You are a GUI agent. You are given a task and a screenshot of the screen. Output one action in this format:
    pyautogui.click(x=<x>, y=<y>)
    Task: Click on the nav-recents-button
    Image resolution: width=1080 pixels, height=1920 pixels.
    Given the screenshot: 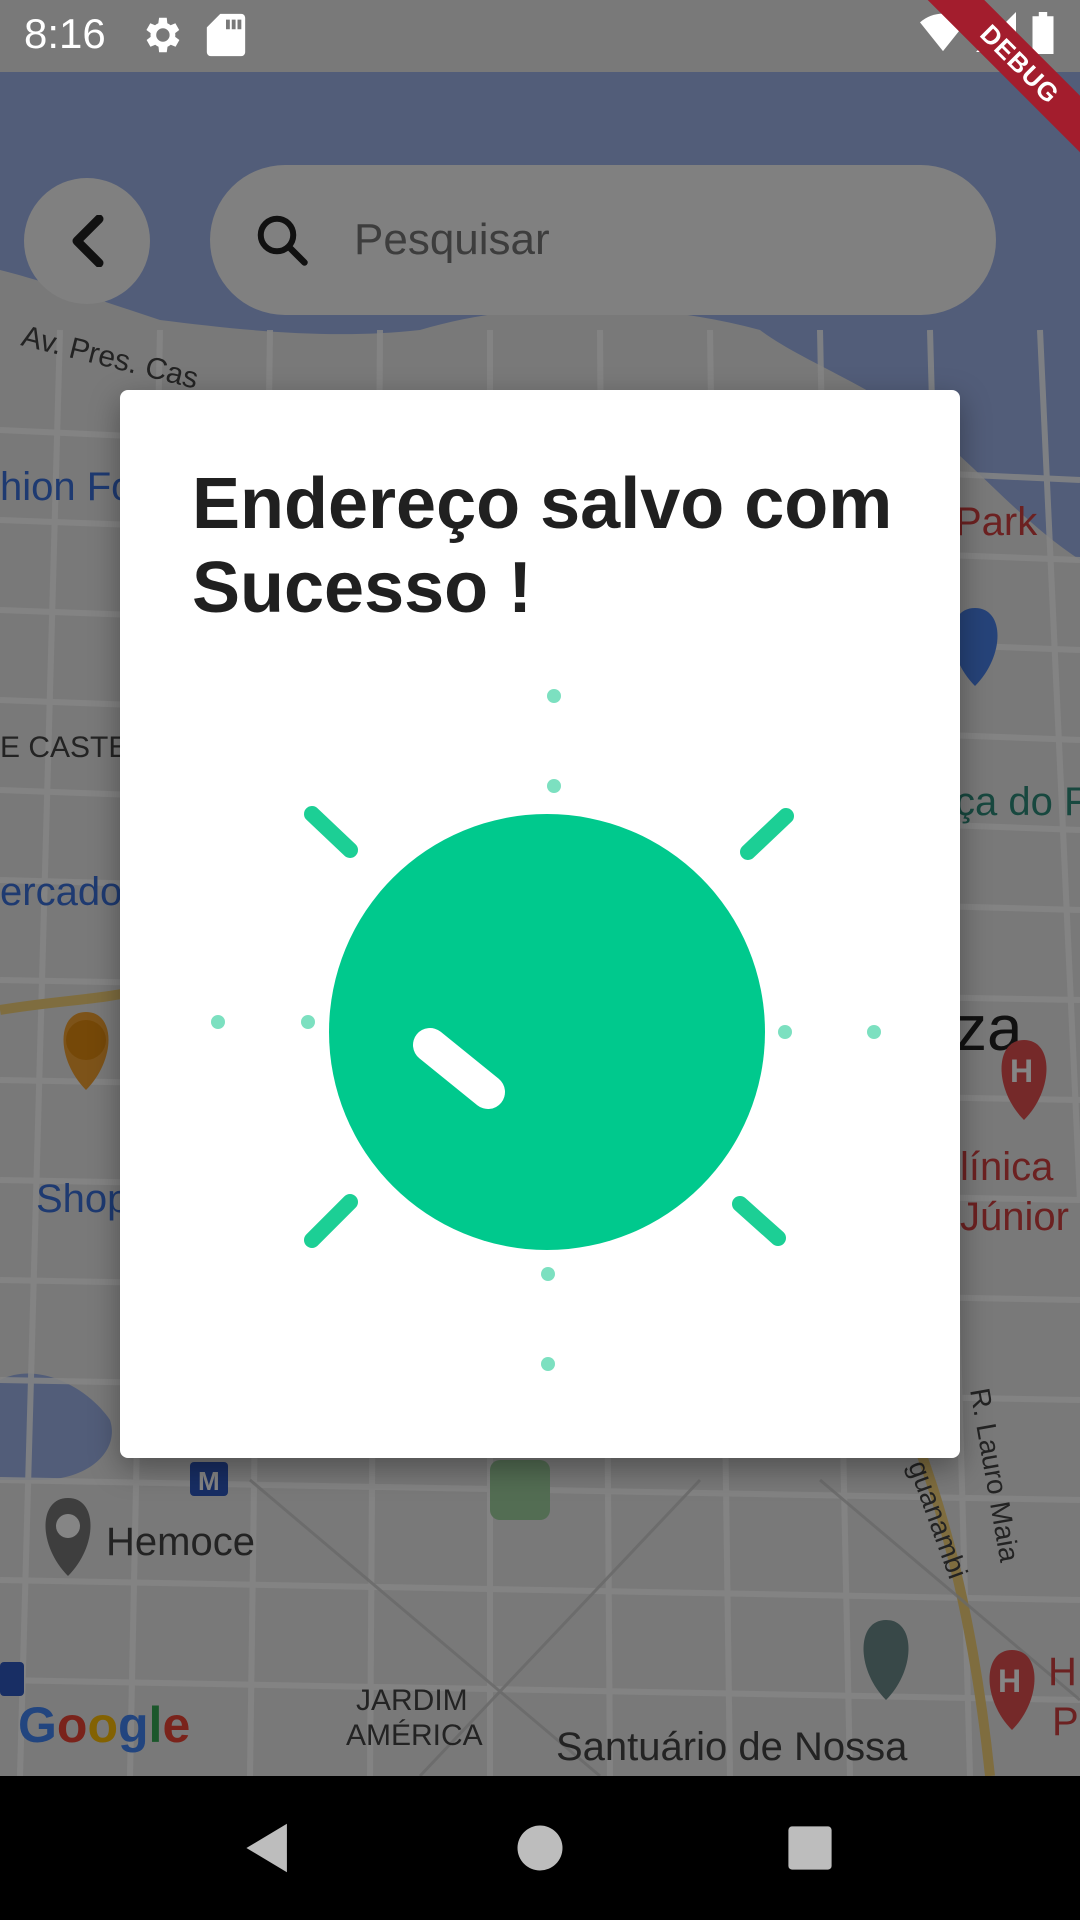 What is the action you would take?
    pyautogui.click(x=810, y=1848)
    